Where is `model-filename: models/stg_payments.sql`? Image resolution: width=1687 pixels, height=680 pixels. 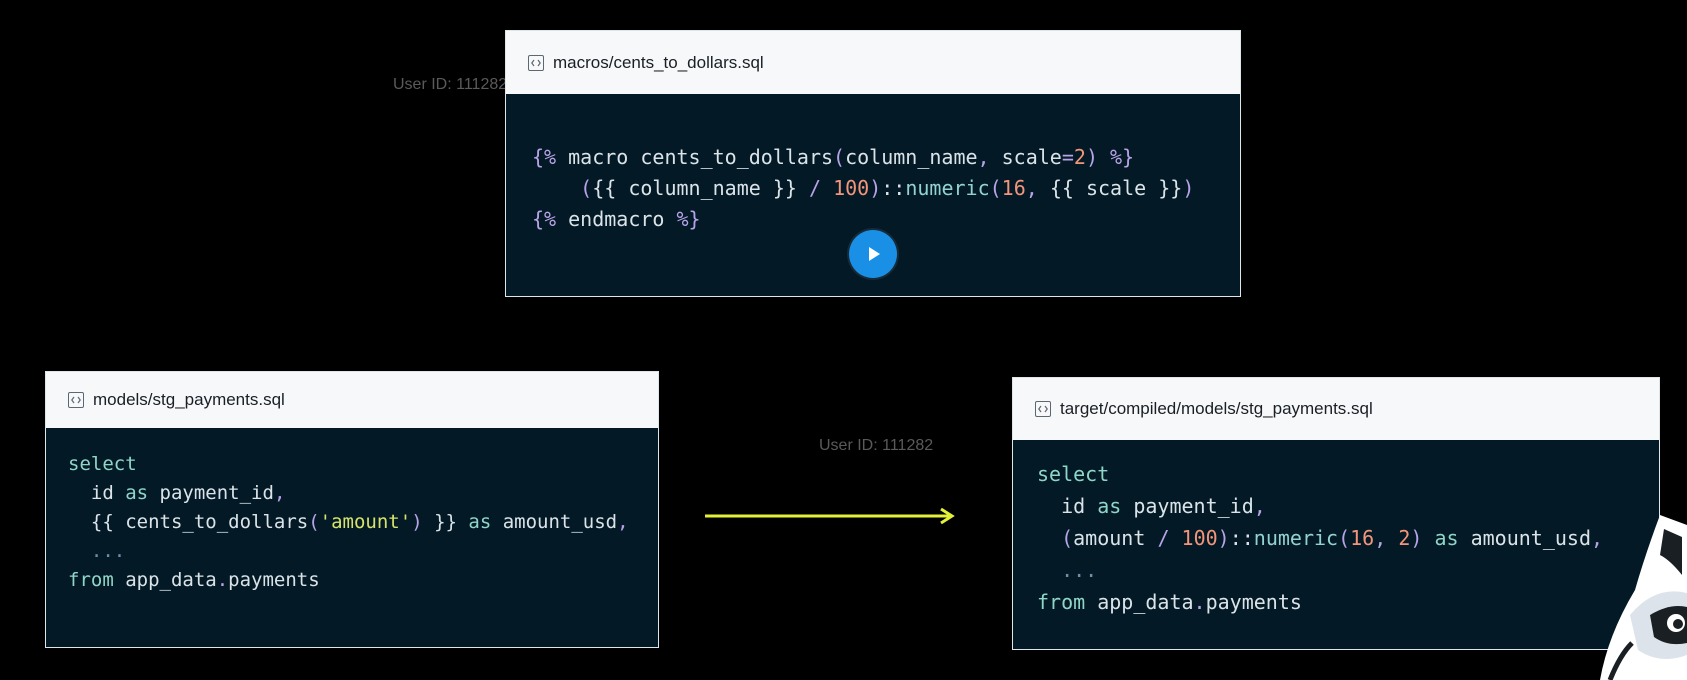 model-filename: models/stg_payments.sql is located at coordinates (189, 399).